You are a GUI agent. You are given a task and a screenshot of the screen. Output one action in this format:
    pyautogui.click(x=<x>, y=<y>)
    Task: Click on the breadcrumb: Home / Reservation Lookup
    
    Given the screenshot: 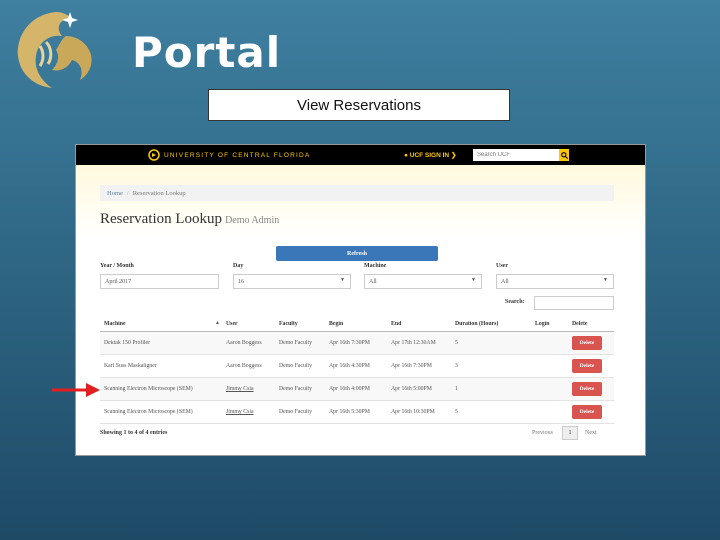 What is the action you would take?
    pyautogui.click(x=357, y=193)
    